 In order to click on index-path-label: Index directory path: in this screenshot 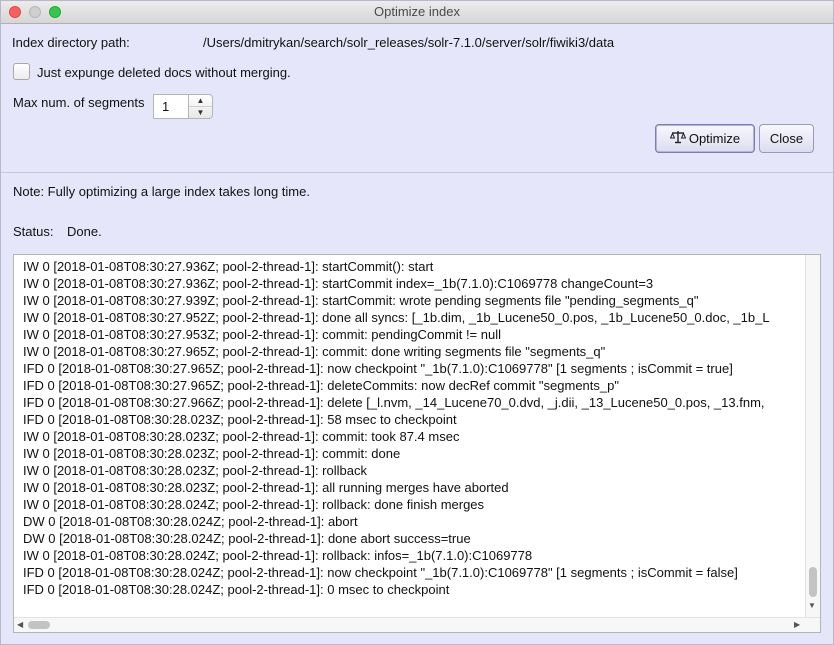, I will do `click(71, 42)`.